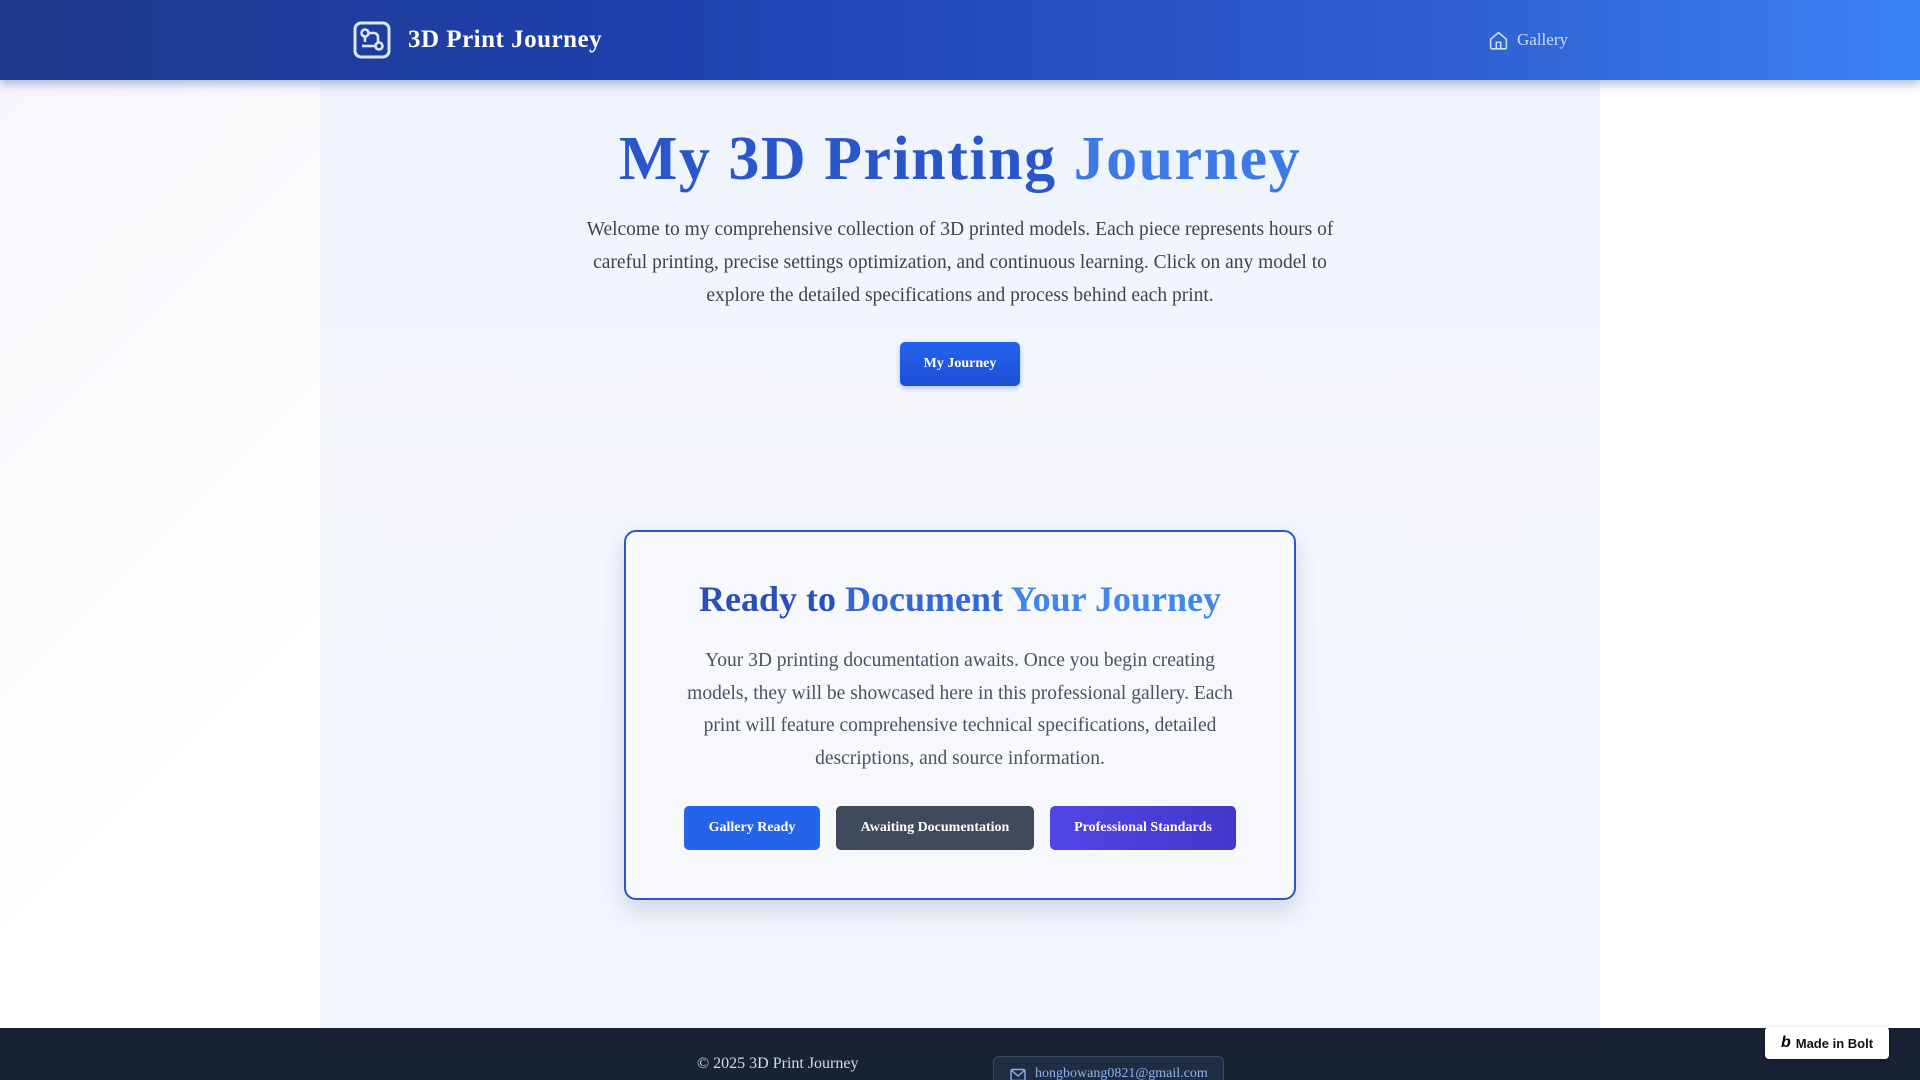  What do you see at coordinates (1785, 1042) in the screenshot?
I see `bolt-logo-icon: b` at bounding box center [1785, 1042].